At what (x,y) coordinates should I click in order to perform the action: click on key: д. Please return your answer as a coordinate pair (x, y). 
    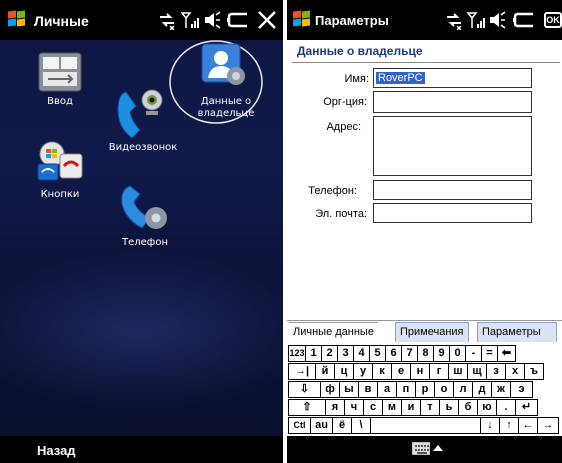
    Looking at the image, I should click on (482, 389).